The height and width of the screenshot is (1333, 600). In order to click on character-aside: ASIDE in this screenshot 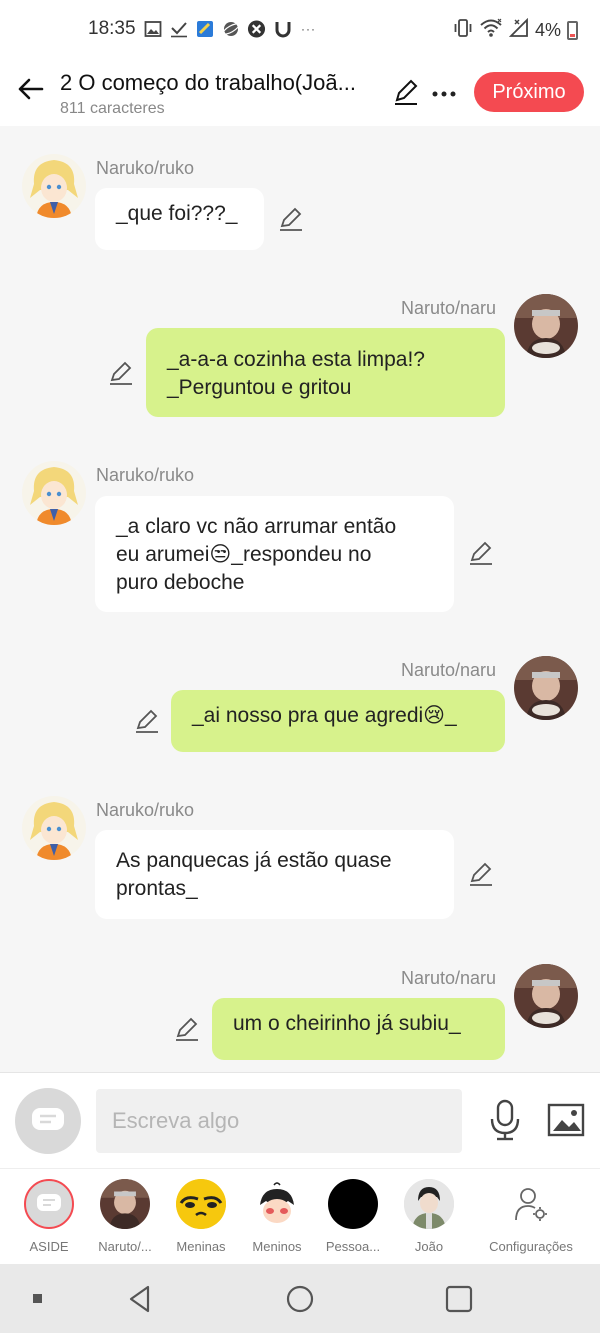, I will do `click(49, 1216)`.